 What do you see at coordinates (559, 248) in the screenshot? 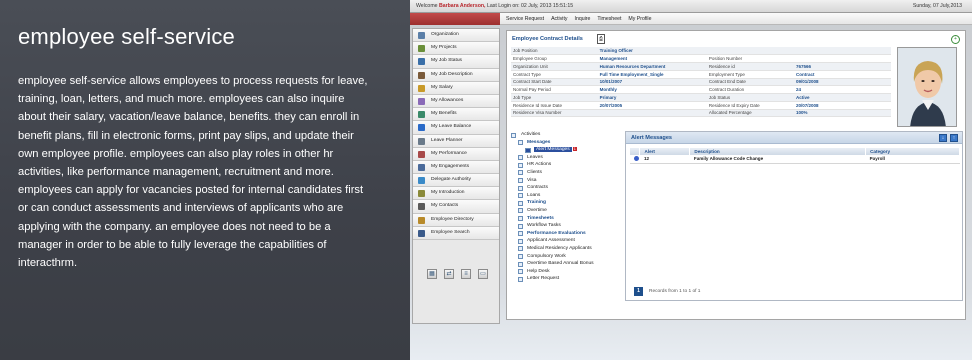
I see `tree-item-label: Medical Residency Applicants` at bounding box center [559, 248].